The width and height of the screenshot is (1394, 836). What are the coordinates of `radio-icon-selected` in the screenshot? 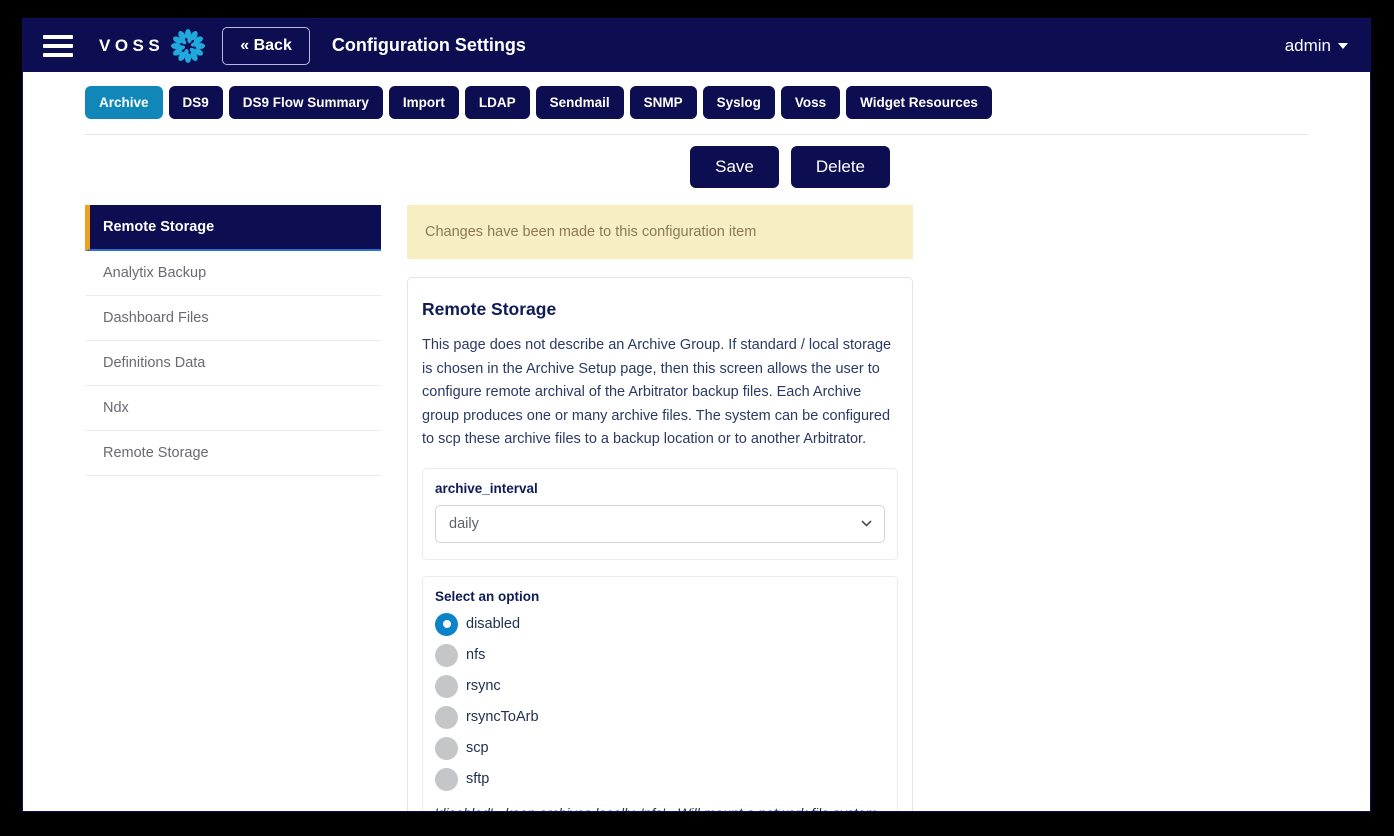 It's located at (446, 624).